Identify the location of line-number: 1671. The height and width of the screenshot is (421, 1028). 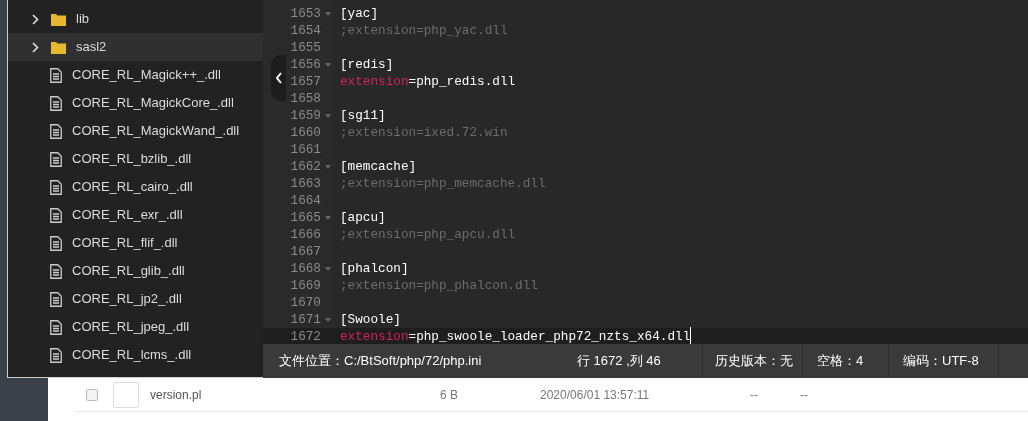
(305, 320).